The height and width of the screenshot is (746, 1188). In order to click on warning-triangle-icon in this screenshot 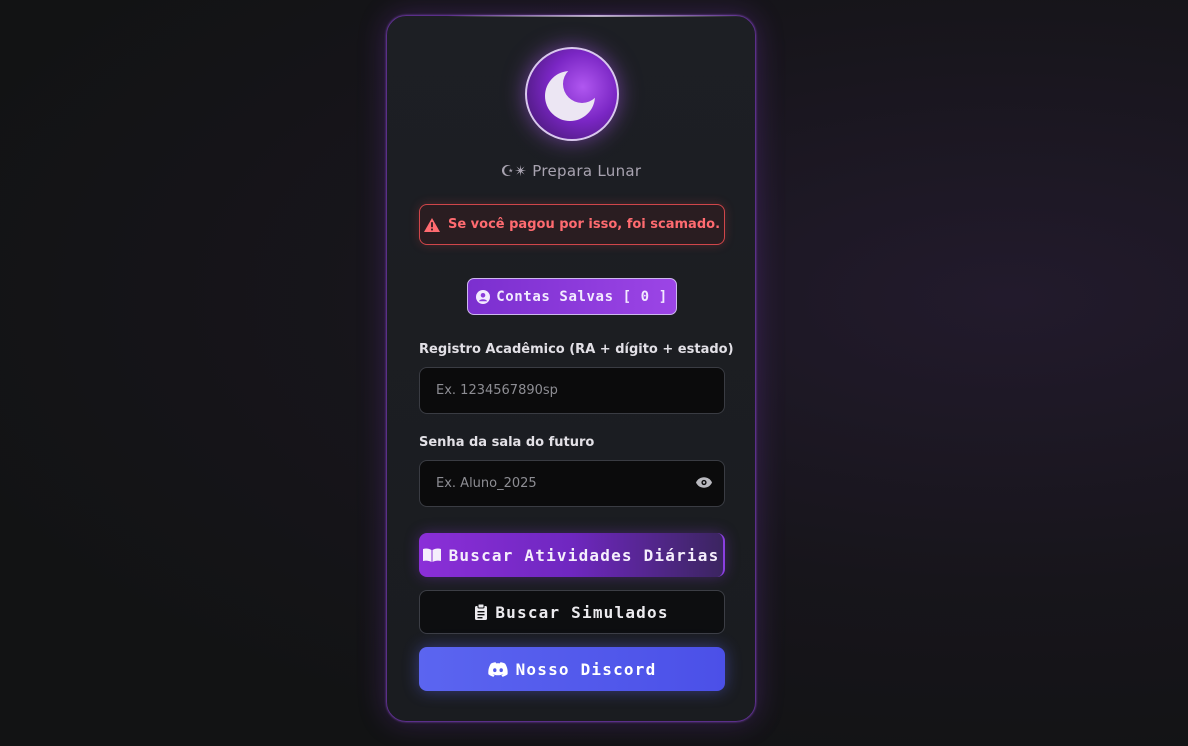, I will do `click(431, 224)`.